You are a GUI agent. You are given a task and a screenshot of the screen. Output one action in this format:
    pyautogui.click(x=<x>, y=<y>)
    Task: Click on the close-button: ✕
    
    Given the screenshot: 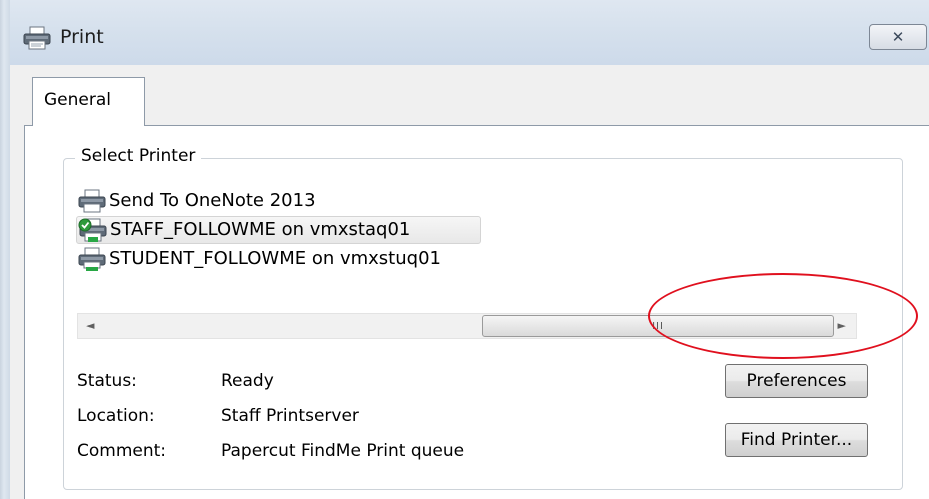 What is the action you would take?
    pyautogui.click(x=898, y=37)
    